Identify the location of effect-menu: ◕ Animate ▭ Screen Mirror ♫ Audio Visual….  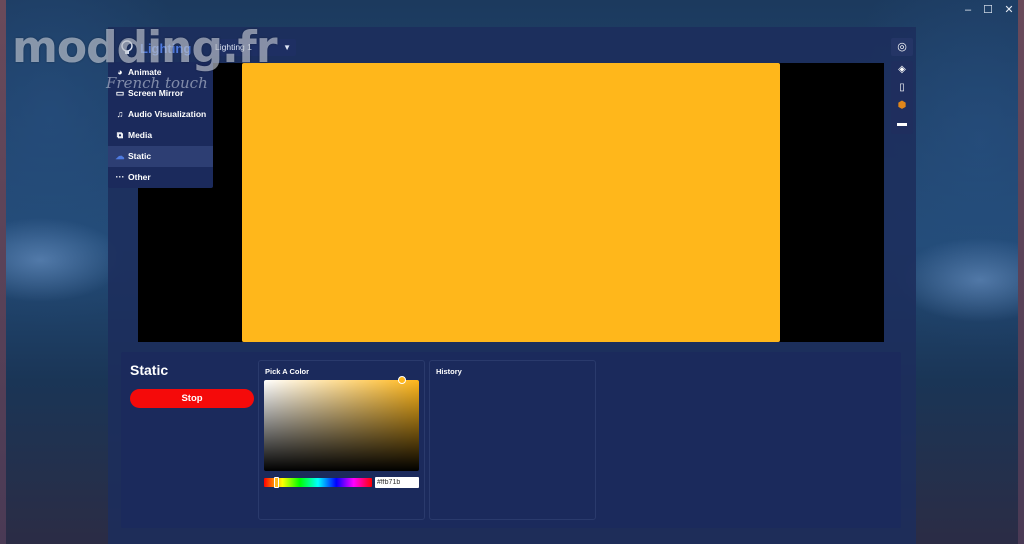
(160, 125).